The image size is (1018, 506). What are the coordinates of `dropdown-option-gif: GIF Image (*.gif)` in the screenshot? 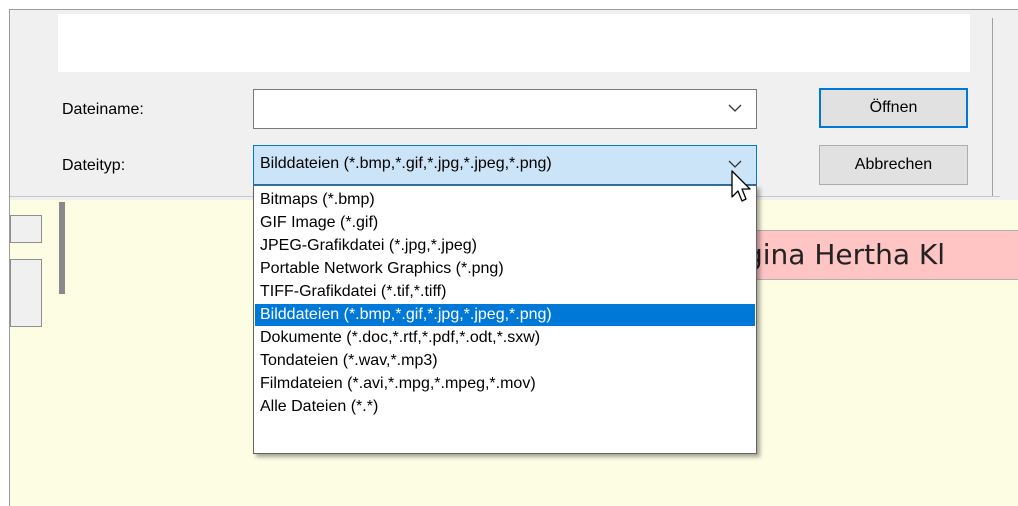 It's located at (505, 223).